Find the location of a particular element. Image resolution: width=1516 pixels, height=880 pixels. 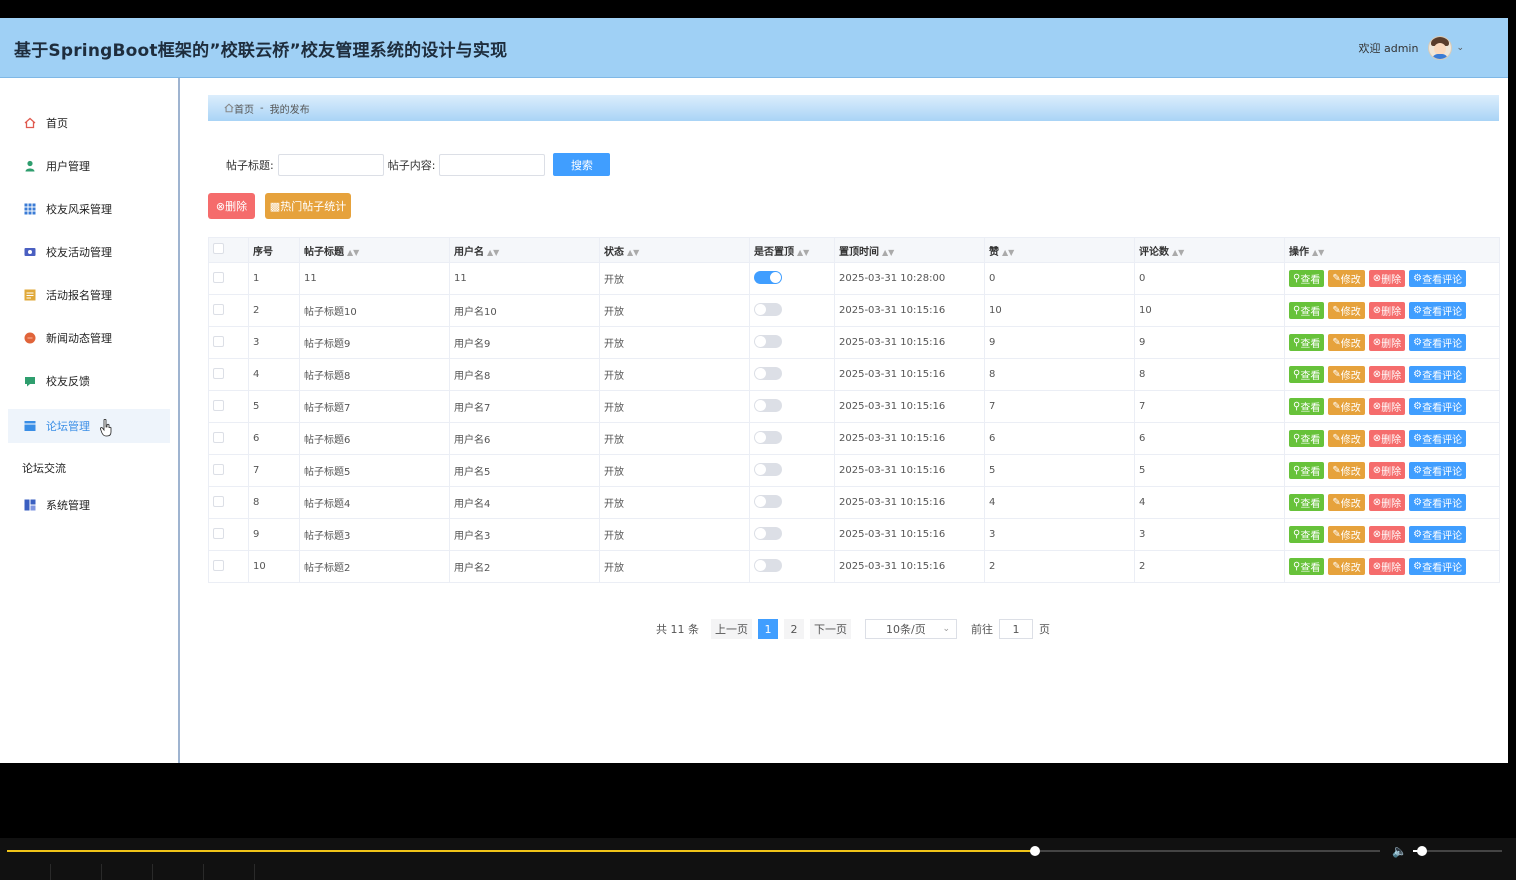

content-search-input is located at coordinates (492, 164).